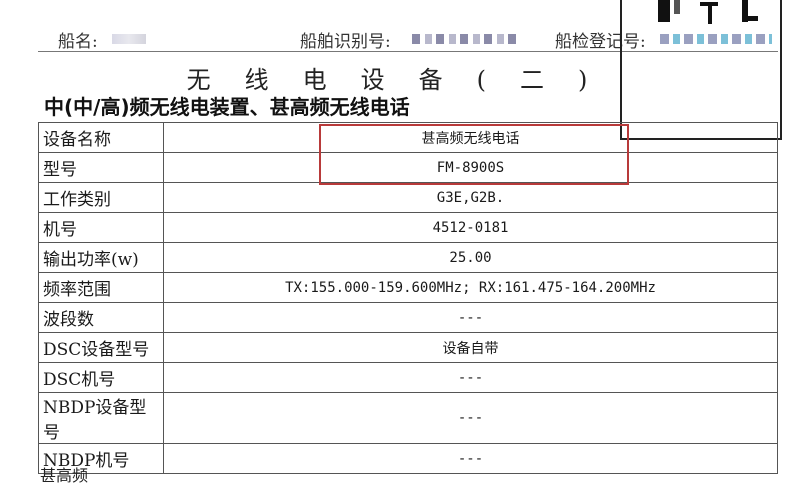 Image resolution: width=808 pixels, height=486 pixels. Describe the element at coordinates (474, 154) in the screenshot. I see `highlight-box` at that location.